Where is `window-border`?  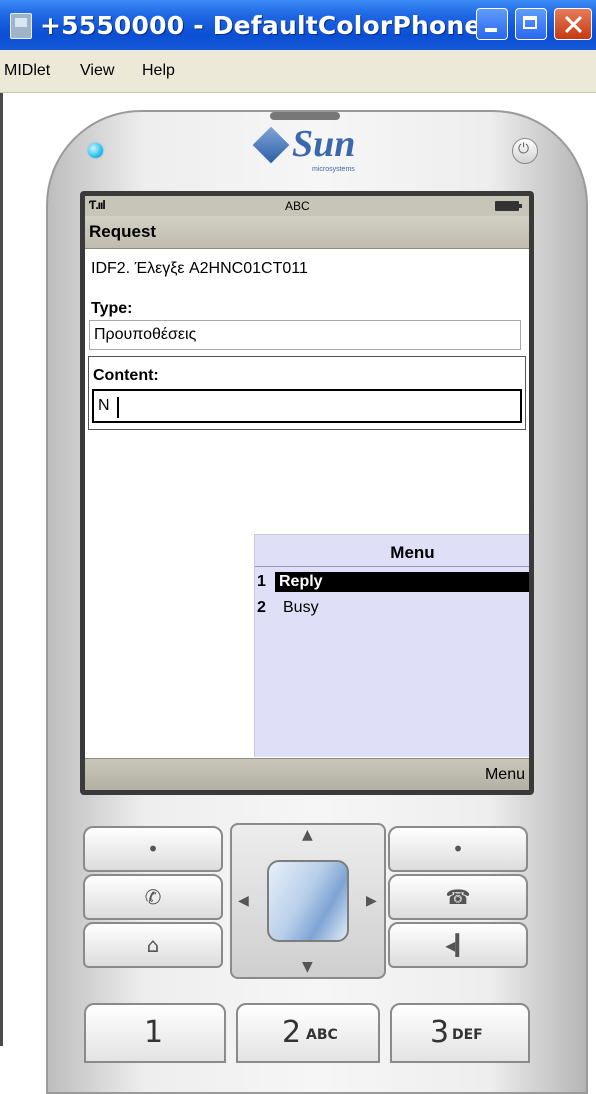
window-border is located at coordinates (1, 569).